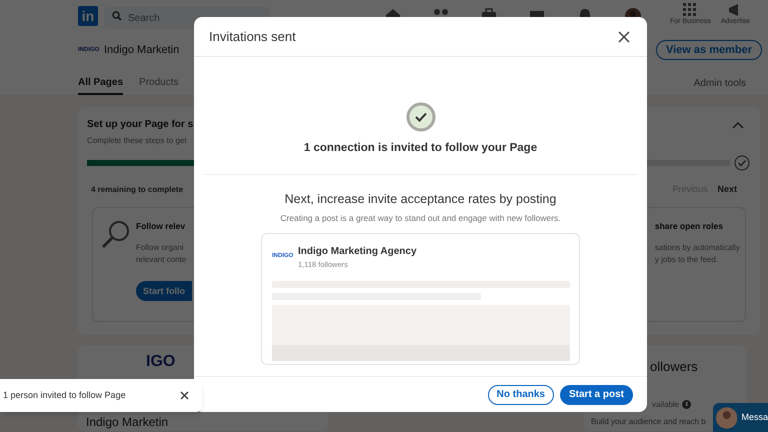 The width and height of the screenshot is (768, 432). What do you see at coordinates (88, 16) in the screenshot?
I see `linkedin-logo: in` at bounding box center [88, 16].